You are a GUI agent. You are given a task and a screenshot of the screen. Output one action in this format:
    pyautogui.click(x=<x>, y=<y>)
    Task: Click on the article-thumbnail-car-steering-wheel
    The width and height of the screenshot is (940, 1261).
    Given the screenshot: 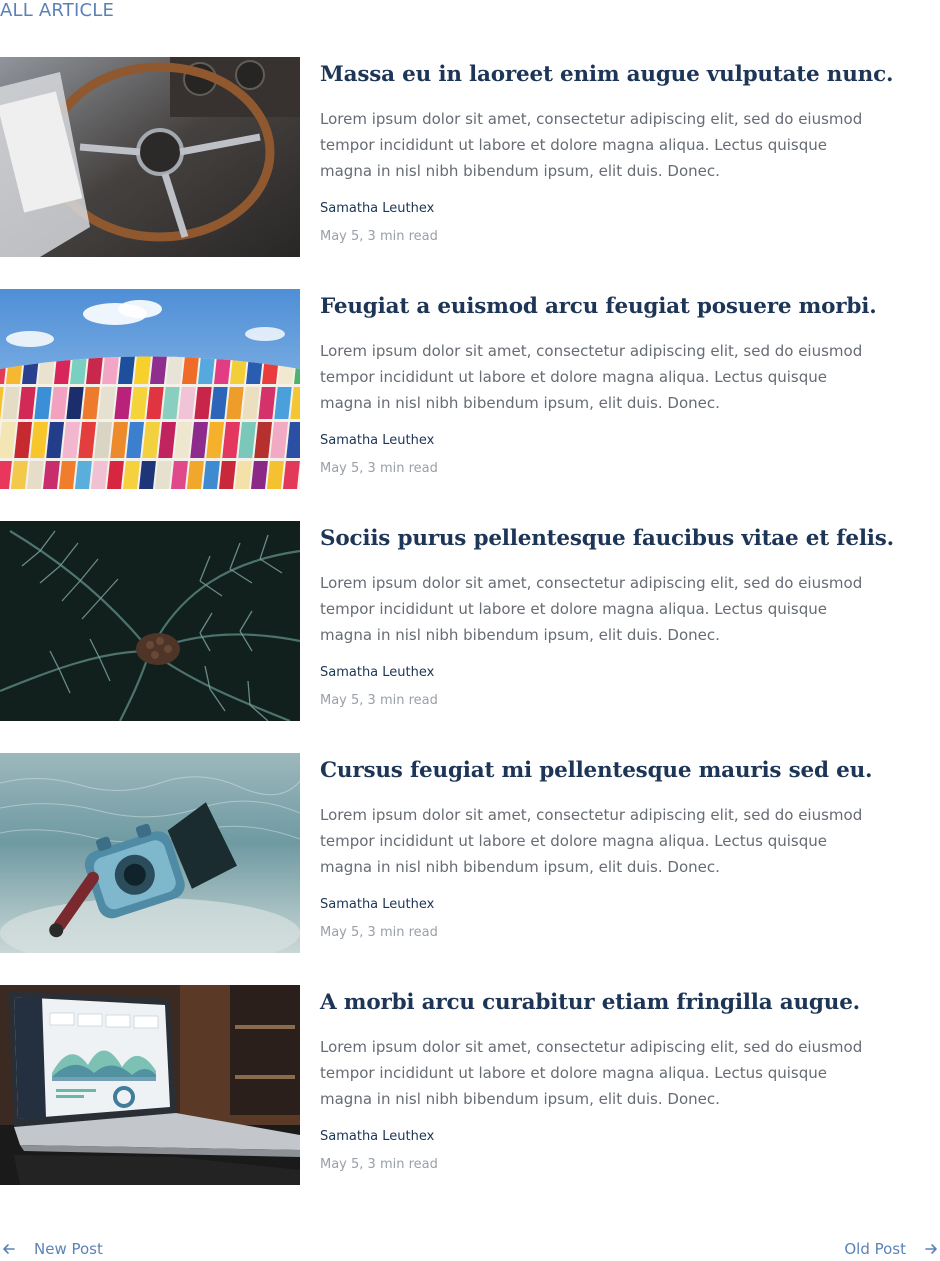 What is the action you would take?
    pyautogui.click(x=150, y=157)
    